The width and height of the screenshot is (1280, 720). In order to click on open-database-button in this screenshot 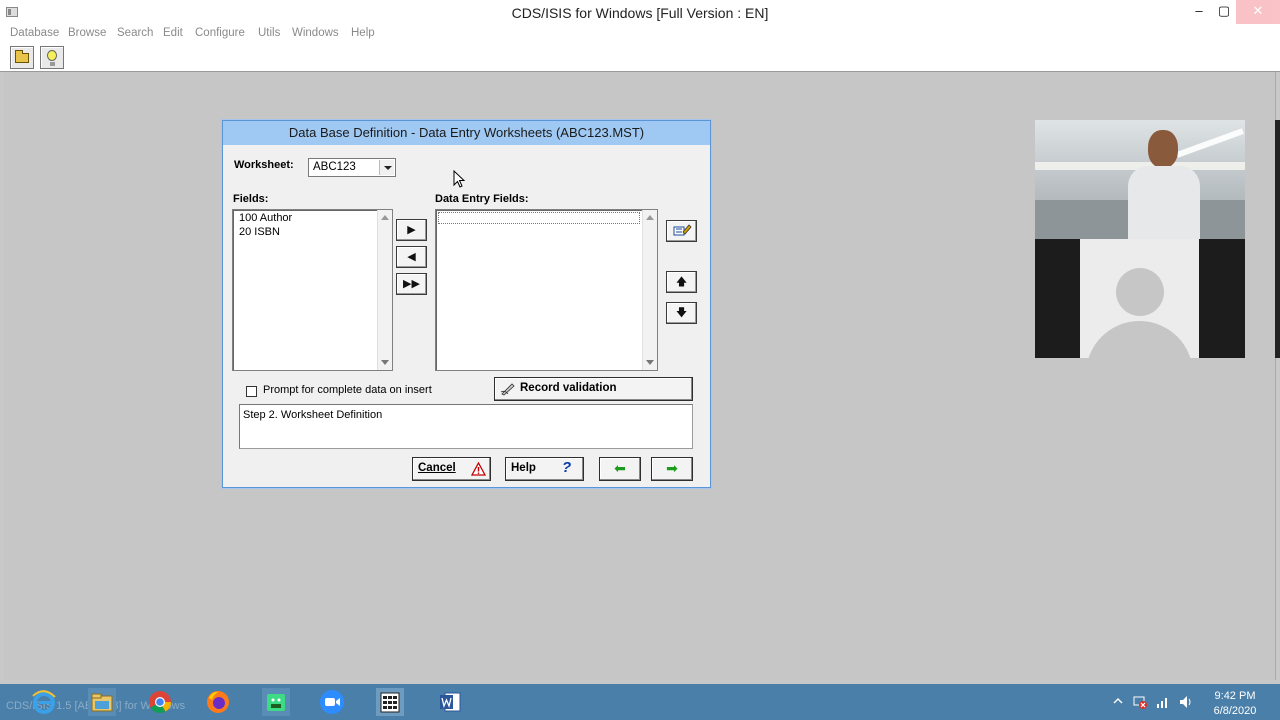, I will do `click(22, 57)`.